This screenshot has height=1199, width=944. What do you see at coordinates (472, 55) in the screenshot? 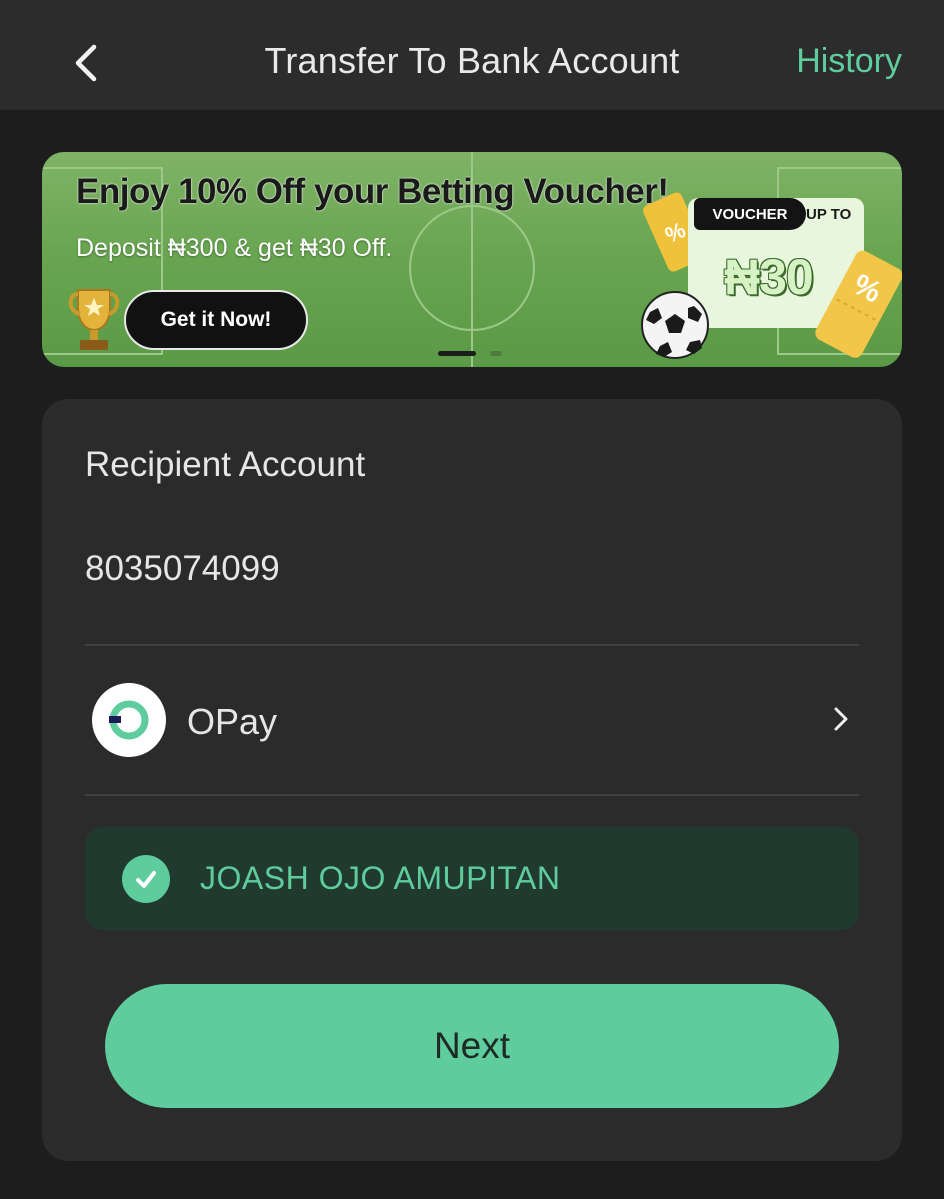
I see `top-bar: Transfer To Bank Account History` at bounding box center [472, 55].